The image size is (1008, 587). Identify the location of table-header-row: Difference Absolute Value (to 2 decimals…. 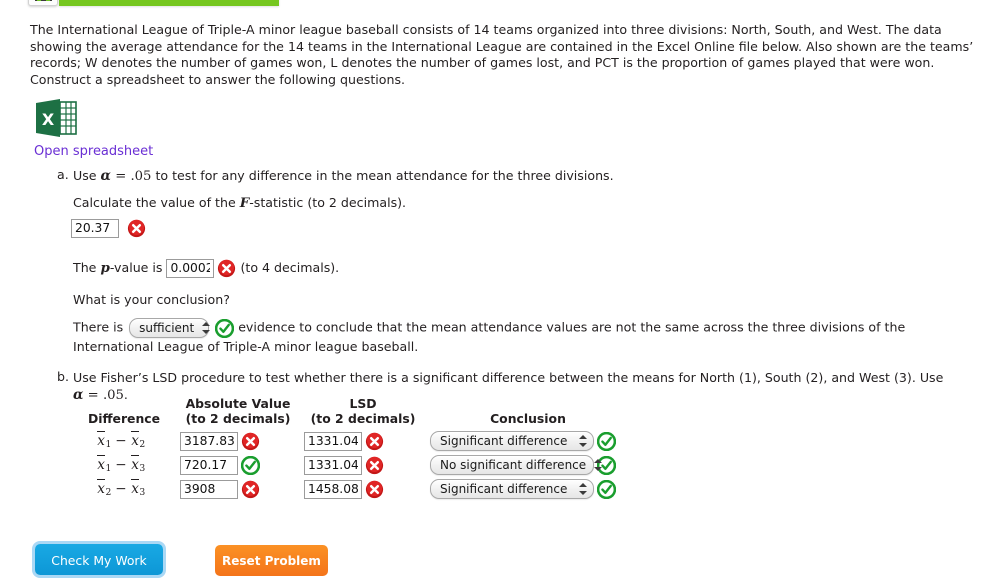
(351, 412).